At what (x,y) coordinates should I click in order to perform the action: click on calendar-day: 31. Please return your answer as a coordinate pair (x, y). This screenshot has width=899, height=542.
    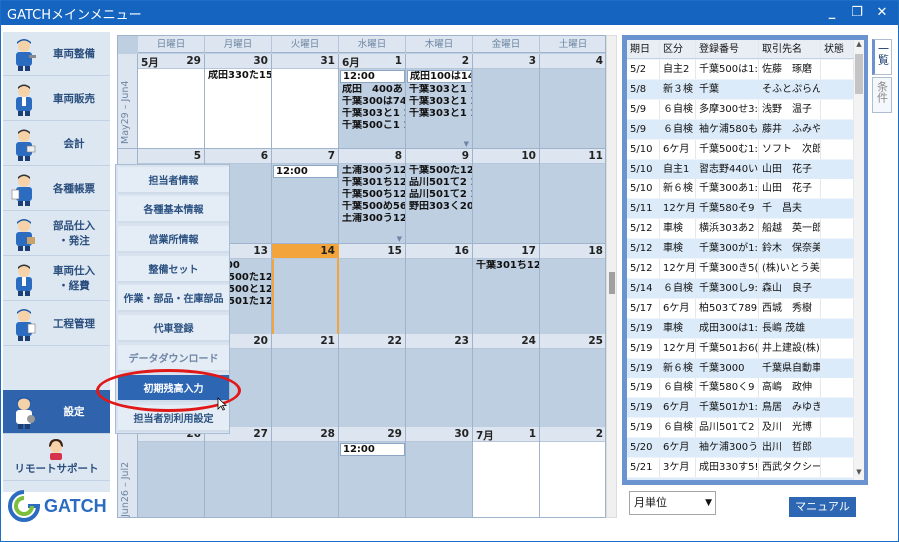
    Looking at the image, I should click on (305, 101).